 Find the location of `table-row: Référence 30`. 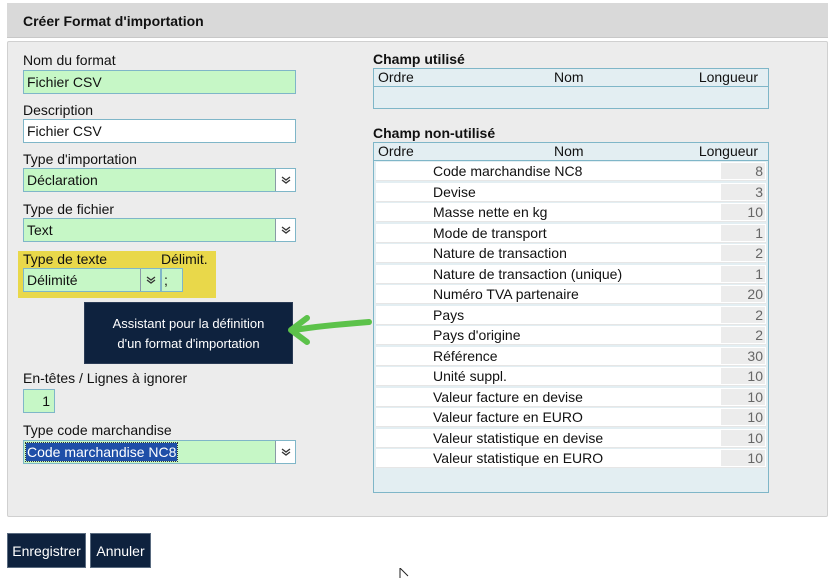

table-row: Référence 30 is located at coordinates (571, 356).